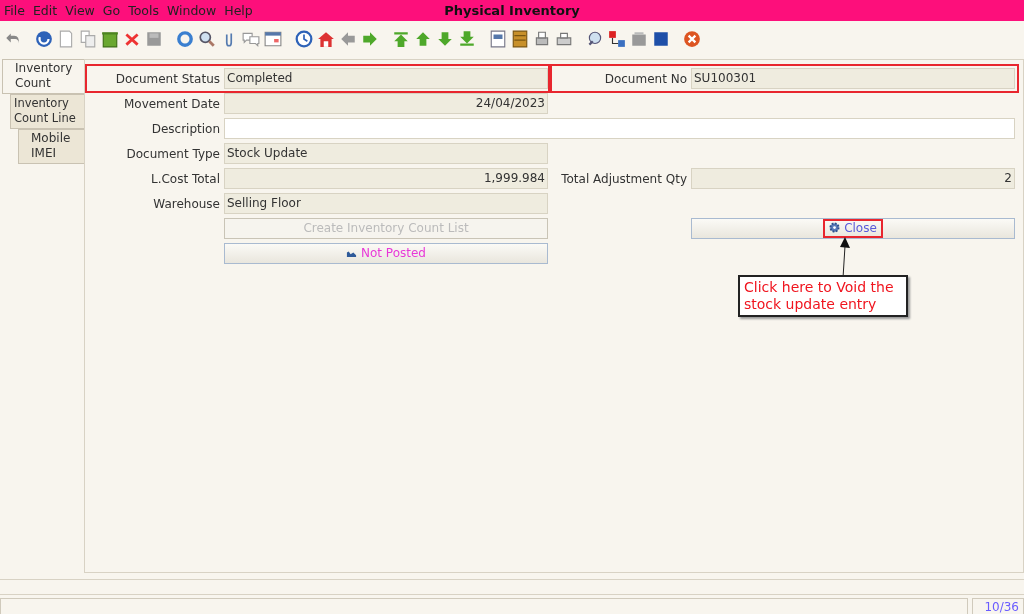 The width and height of the screenshot is (1024, 614). I want to click on report-icon, so click(498, 39).